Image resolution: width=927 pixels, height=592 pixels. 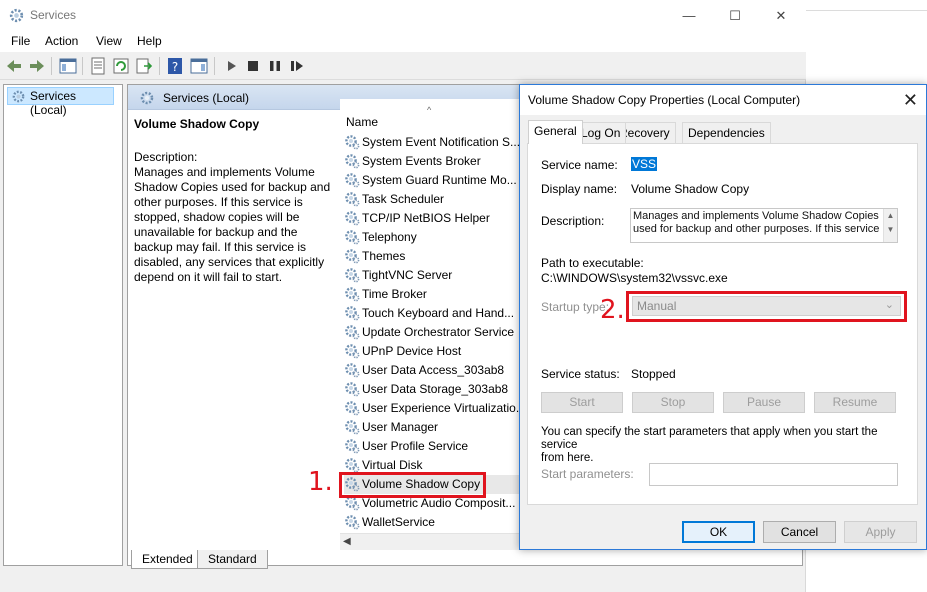 I want to click on description-line: depend on it will fail to start., so click(x=208, y=277).